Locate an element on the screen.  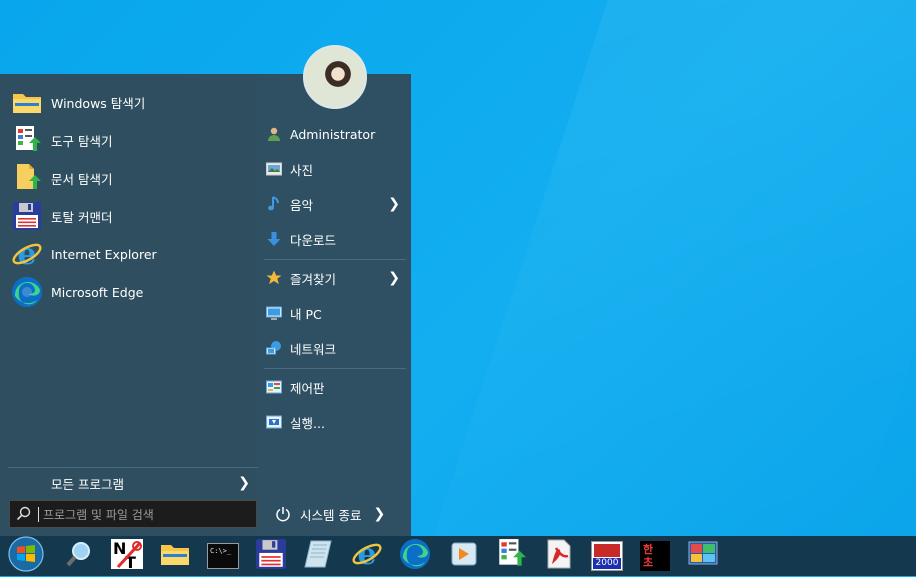
taskbar-media-player is located at coordinates (463, 556).